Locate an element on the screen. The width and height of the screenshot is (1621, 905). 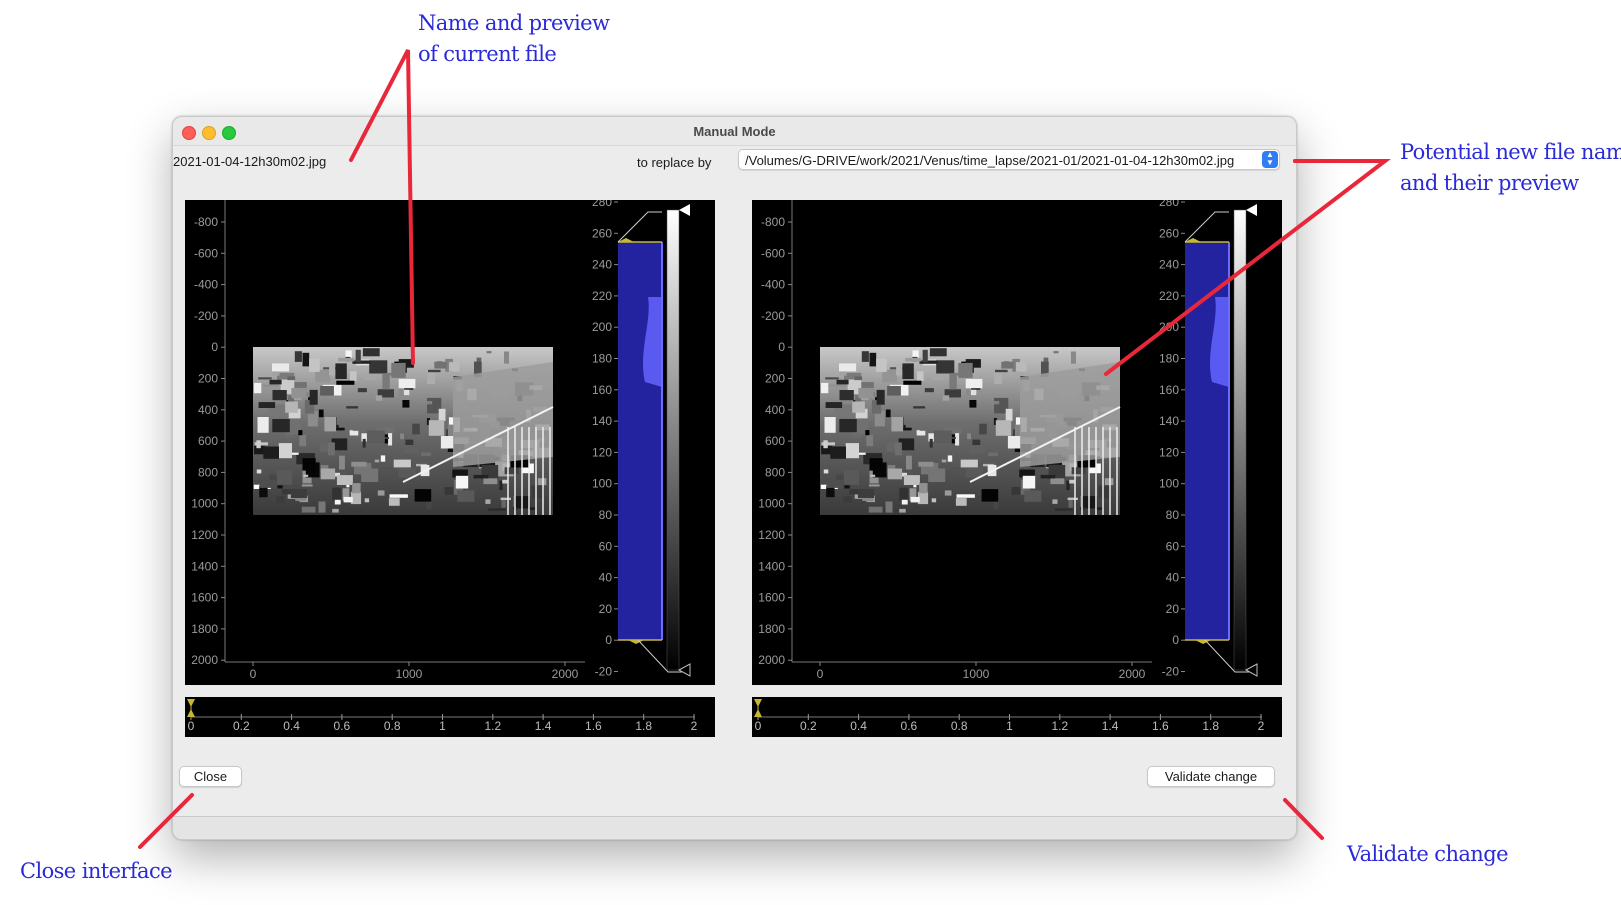
y-tick-label: 1600 is located at coordinates (771, 598).